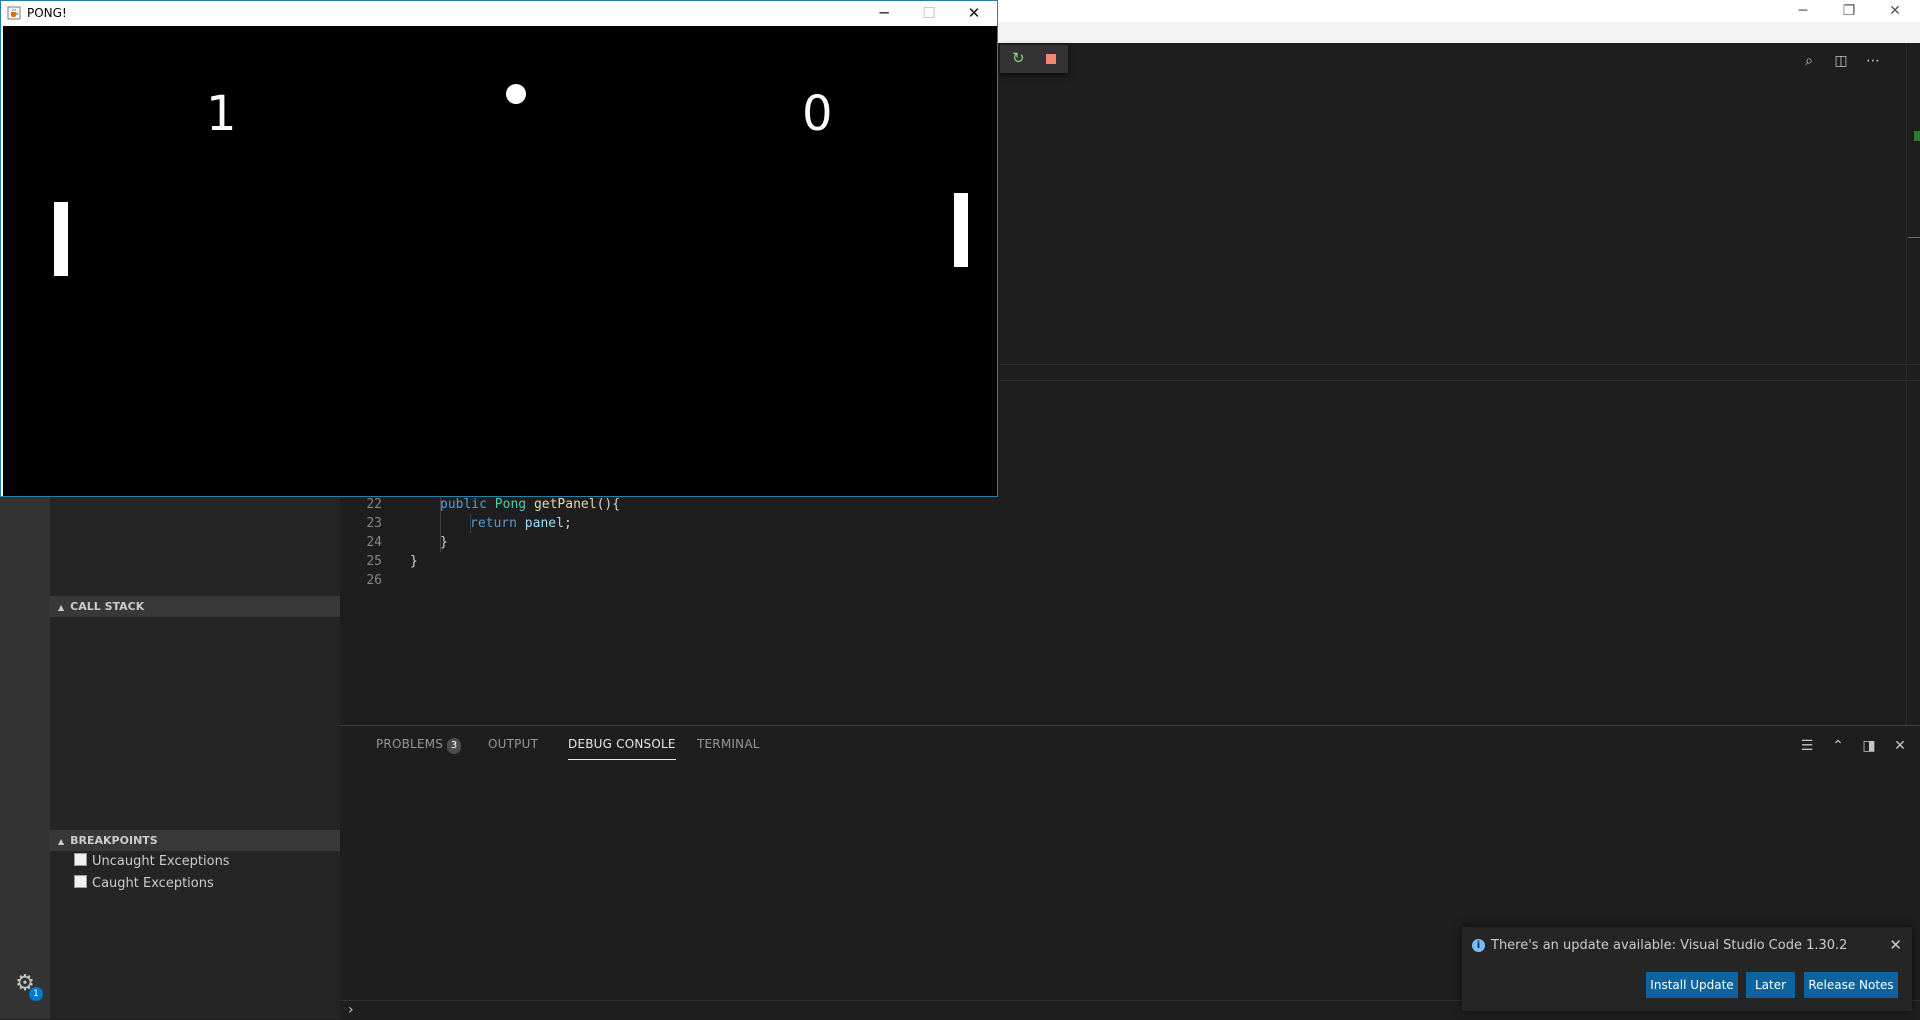 The image size is (1920, 1020). What do you see at coordinates (221, 114) in the screenshot?
I see `left-player-score: 1` at bounding box center [221, 114].